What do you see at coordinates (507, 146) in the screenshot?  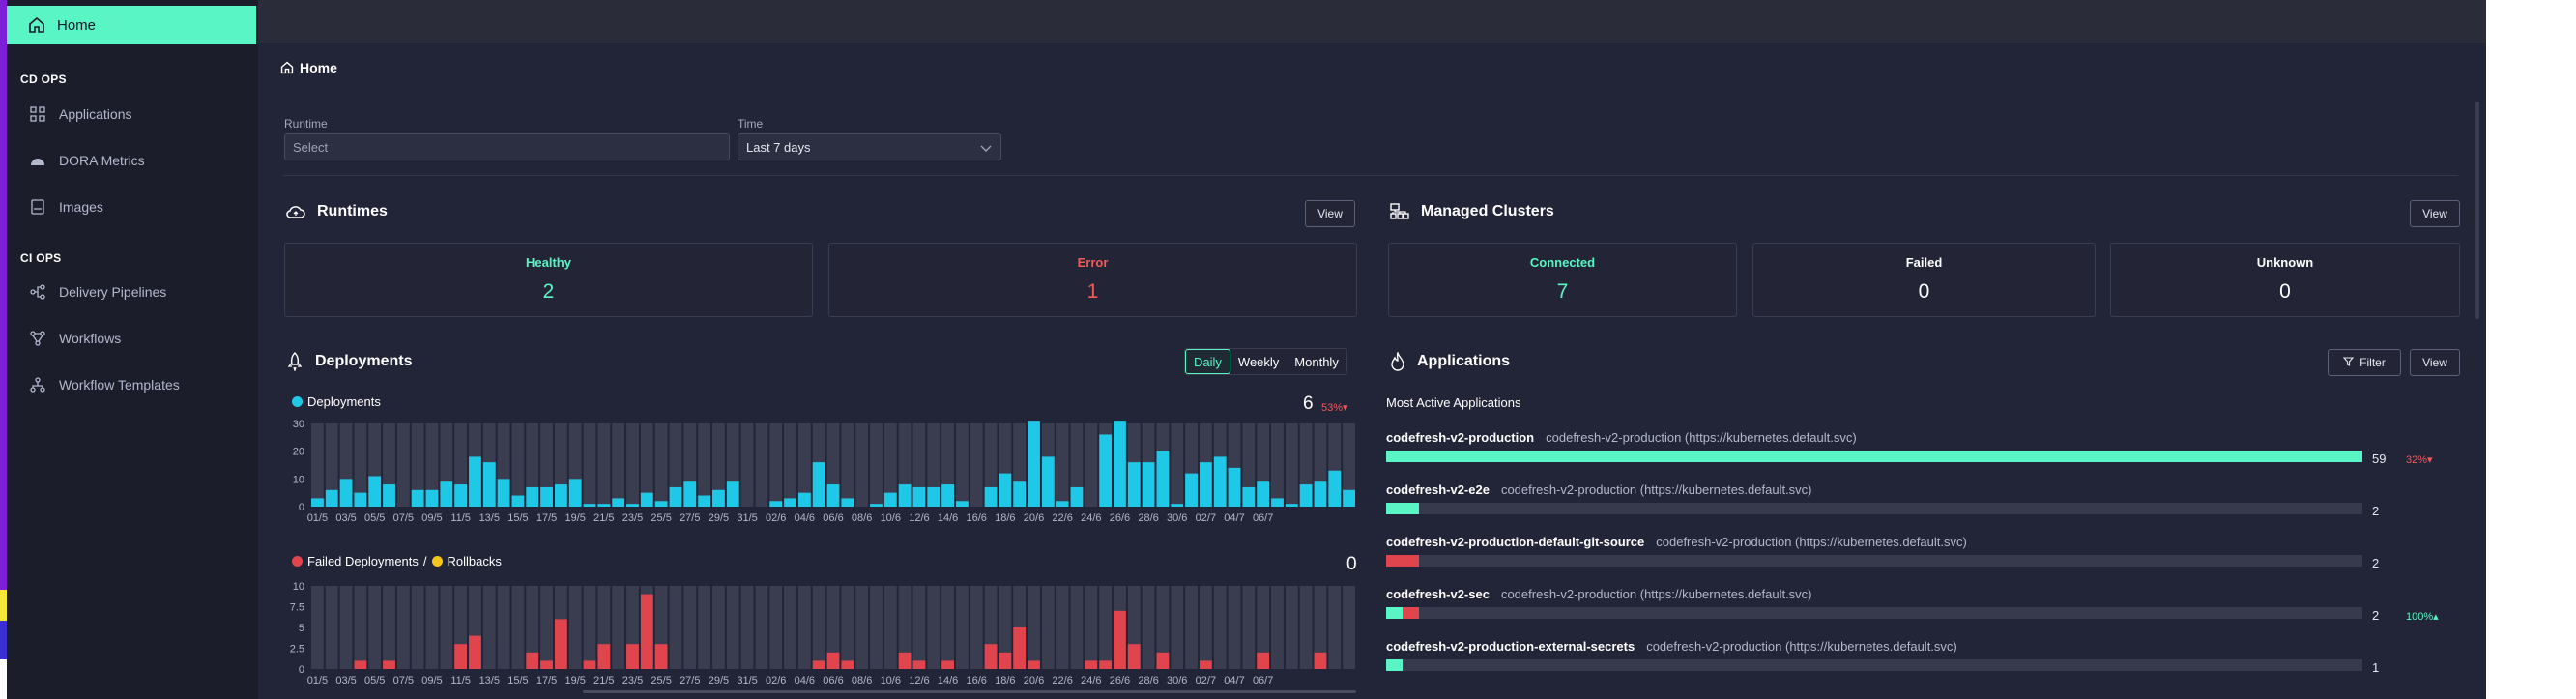 I see `runtime-select: Select` at bounding box center [507, 146].